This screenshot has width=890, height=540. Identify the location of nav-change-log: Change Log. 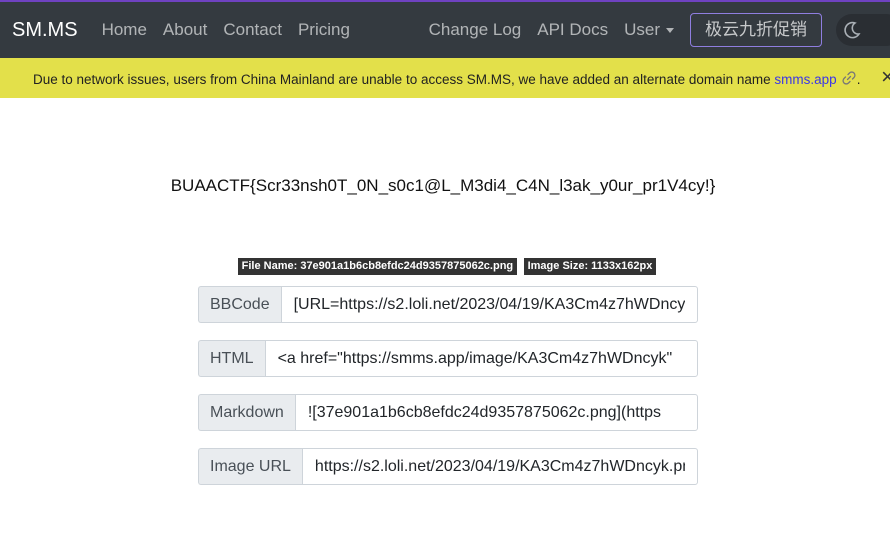
(475, 30).